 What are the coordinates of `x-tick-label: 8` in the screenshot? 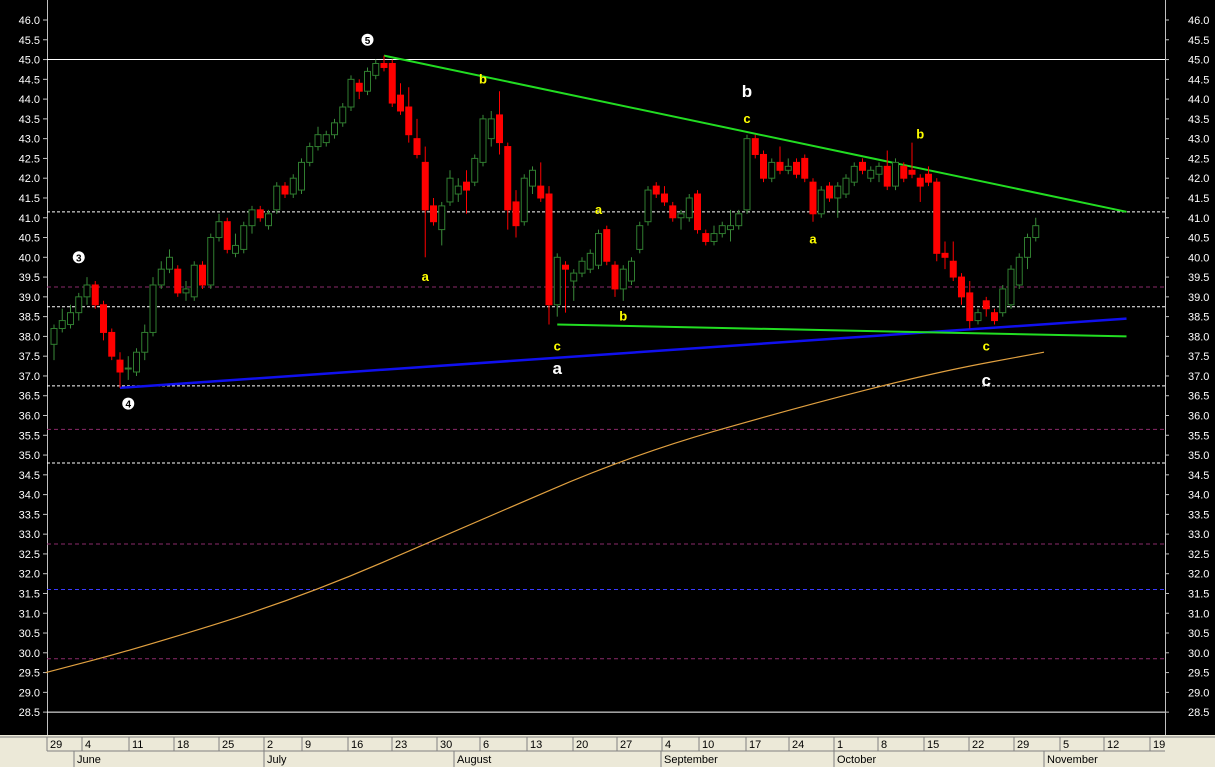 It's located at (884, 745).